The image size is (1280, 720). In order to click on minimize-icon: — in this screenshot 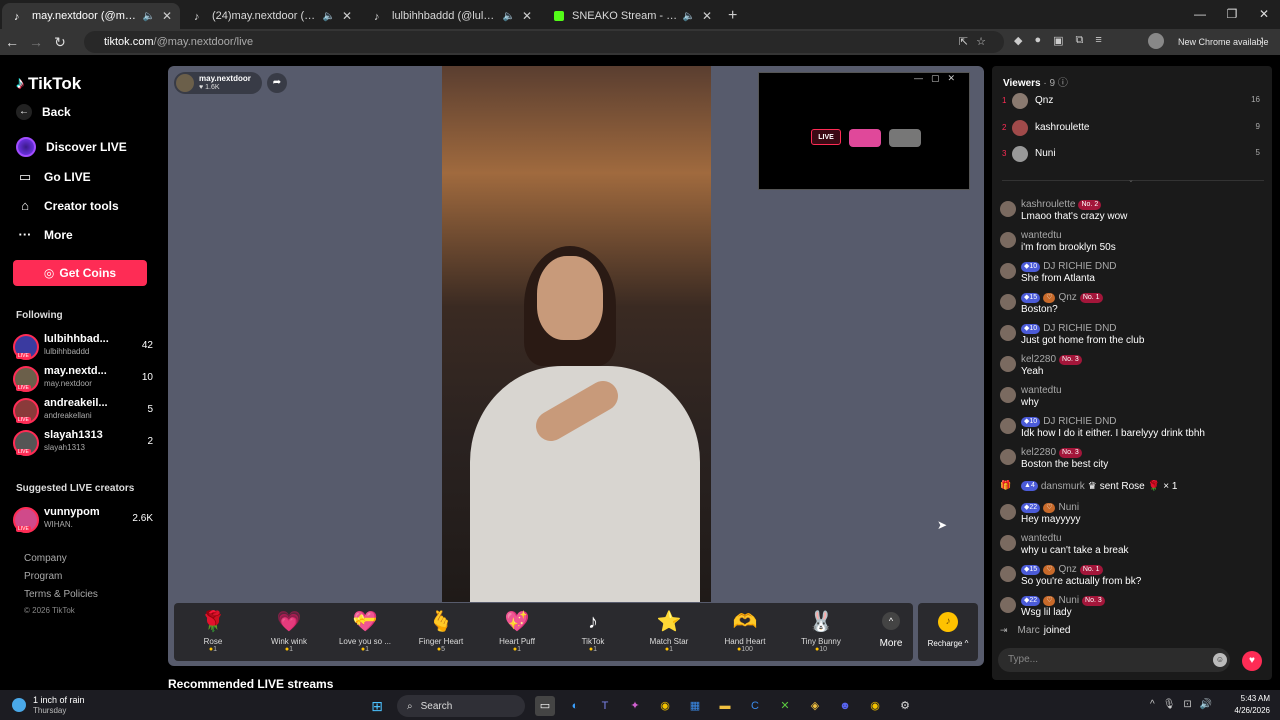, I will do `click(1200, 14)`.